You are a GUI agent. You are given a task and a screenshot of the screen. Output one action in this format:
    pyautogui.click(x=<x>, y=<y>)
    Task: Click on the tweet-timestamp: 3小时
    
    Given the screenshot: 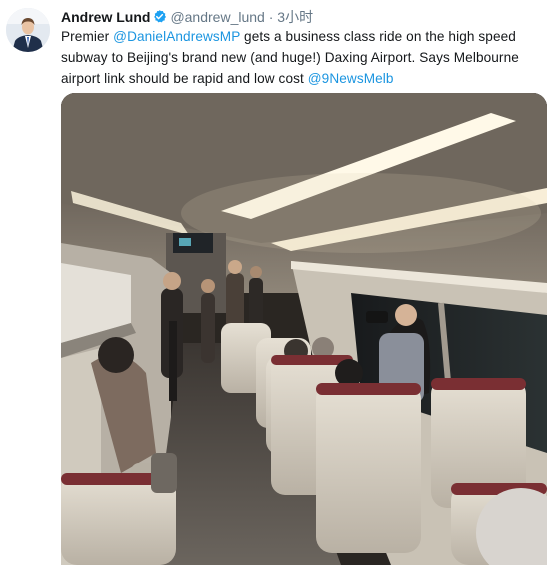 What is the action you would take?
    pyautogui.click(x=295, y=17)
    